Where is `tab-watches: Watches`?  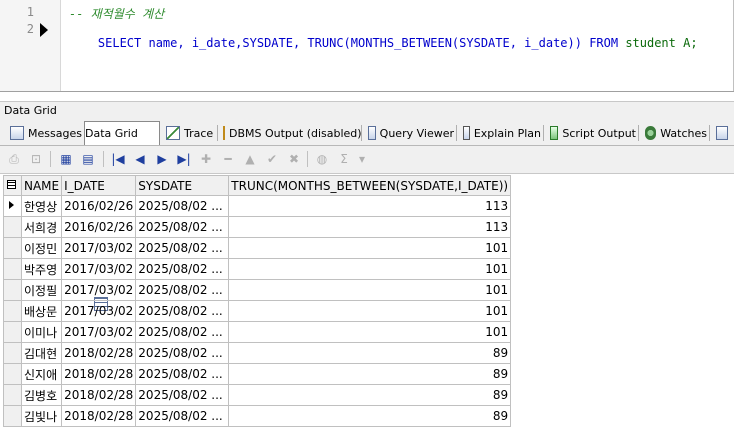
tab-watches: Watches is located at coordinates (674, 133).